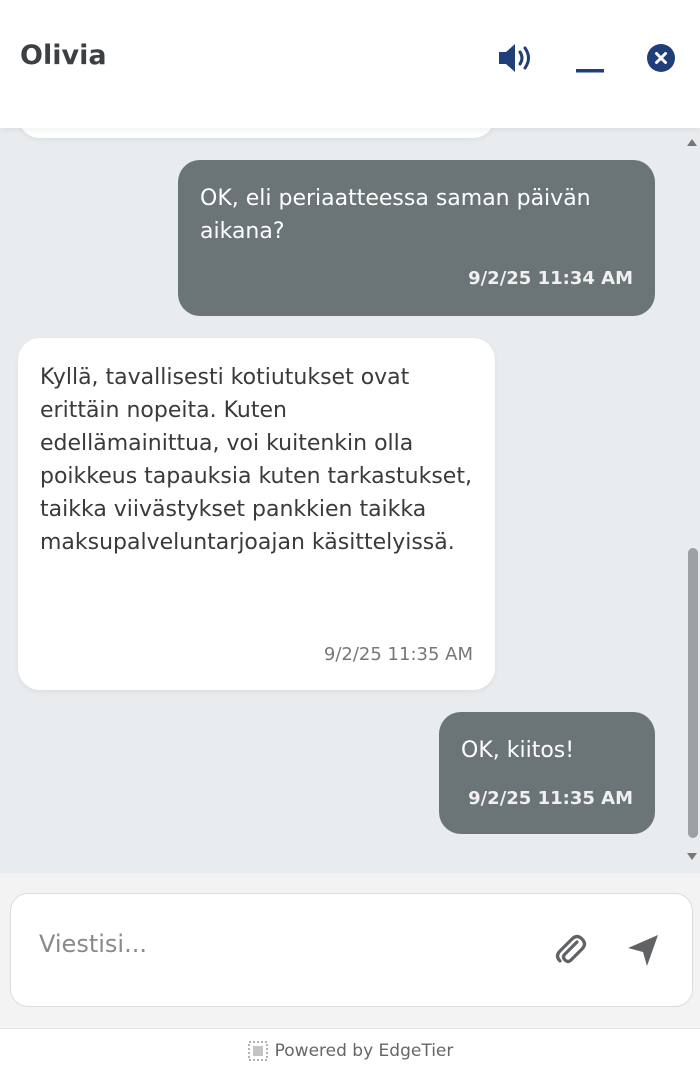 The image size is (700, 1072). Describe the element at coordinates (350, 64) in the screenshot. I see `chat-header: Olivia` at that location.